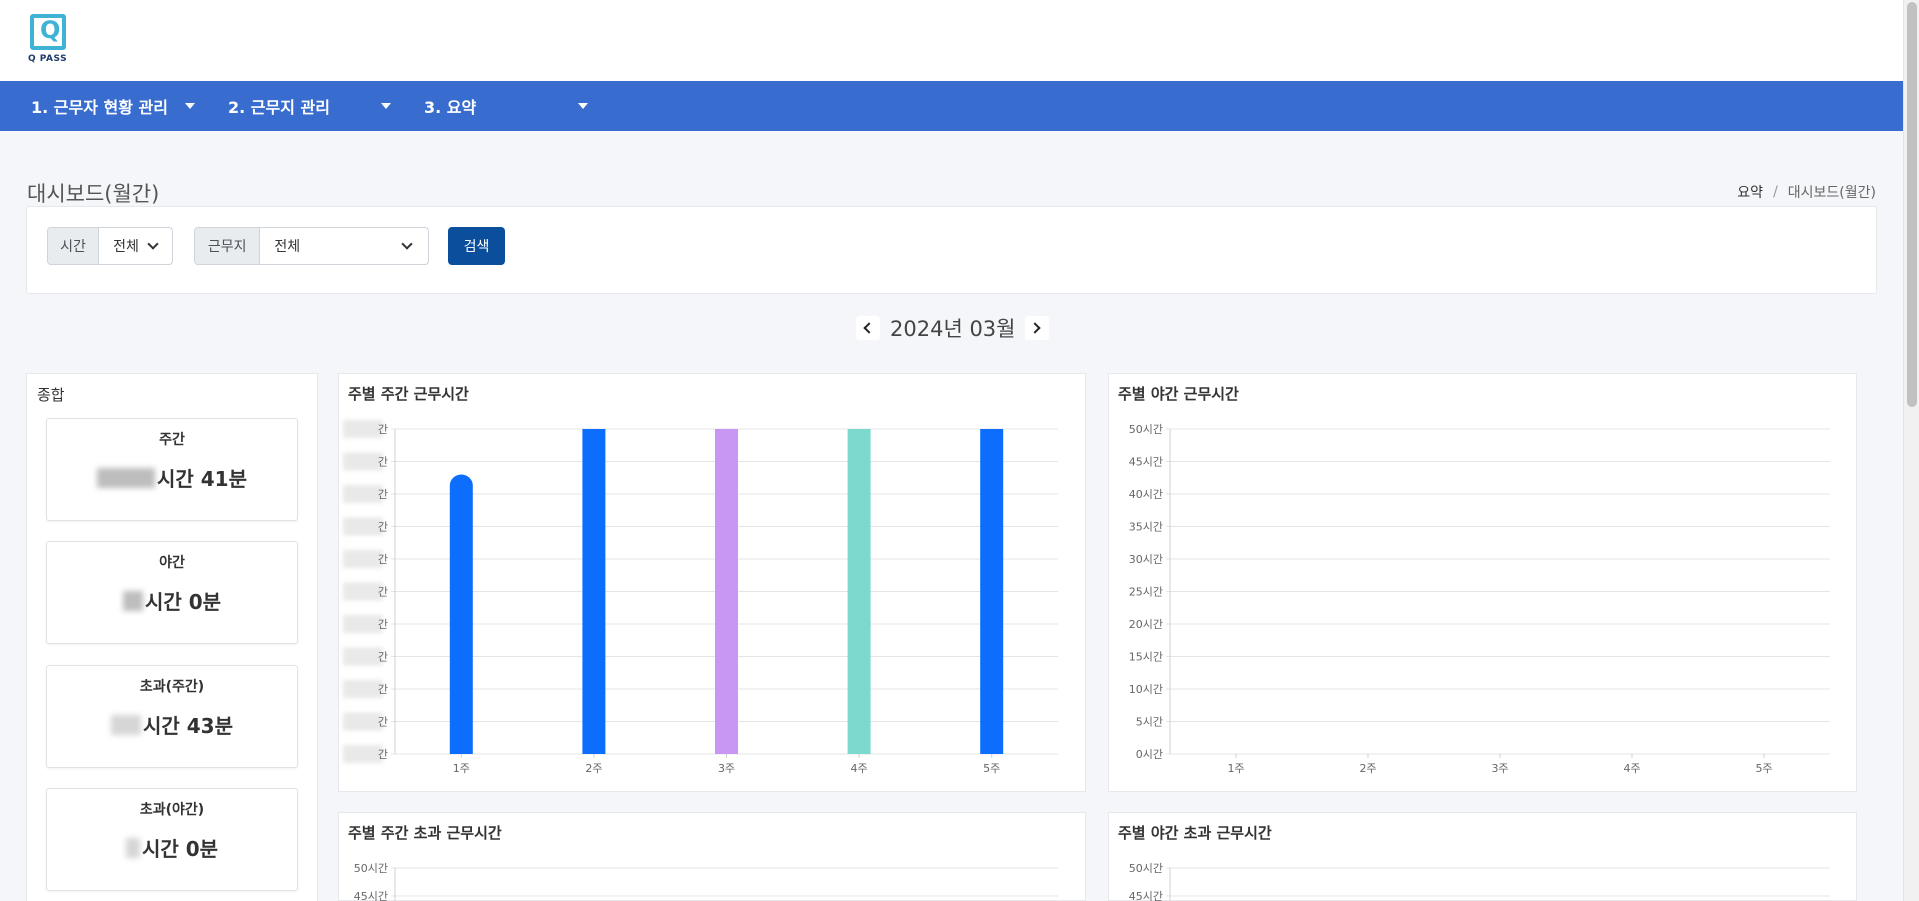  I want to click on chart-weekly-night-overtime: 50시간 45시간 주별 야간 초과 근무시간, so click(1482, 856).